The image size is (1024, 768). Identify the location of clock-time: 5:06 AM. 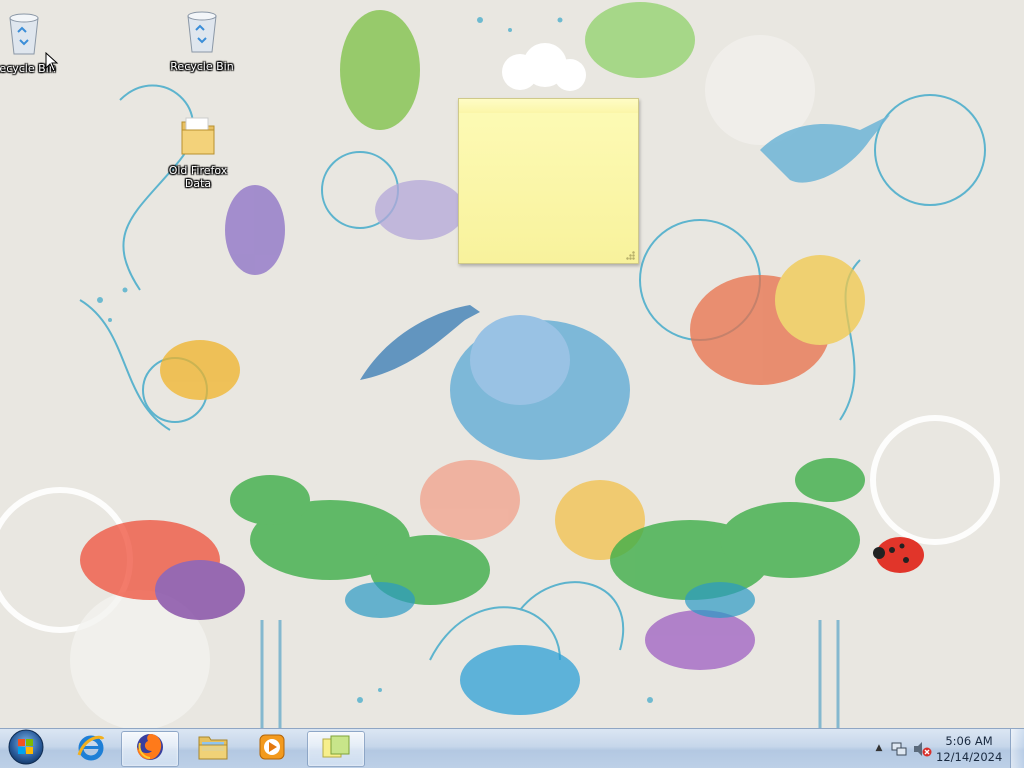
(969, 741).